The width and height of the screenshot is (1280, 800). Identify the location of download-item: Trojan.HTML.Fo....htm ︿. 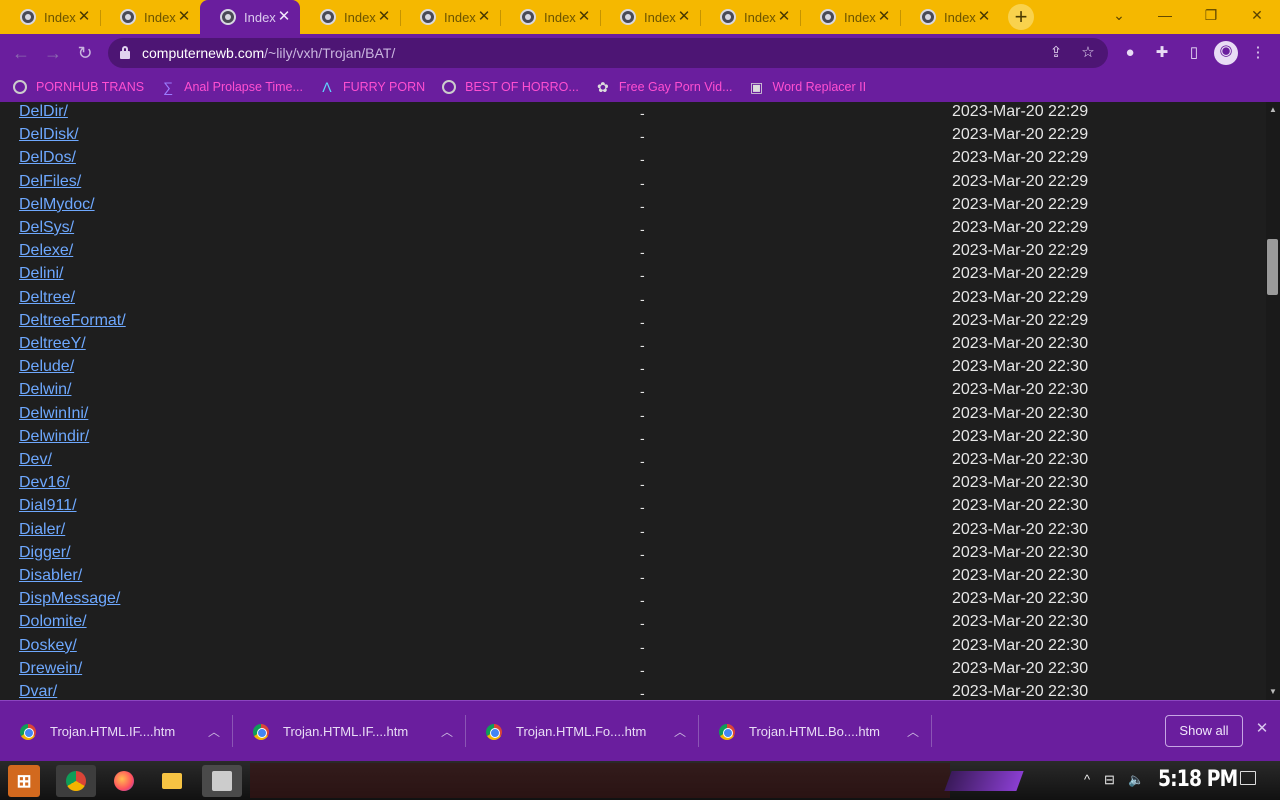
(582, 731).